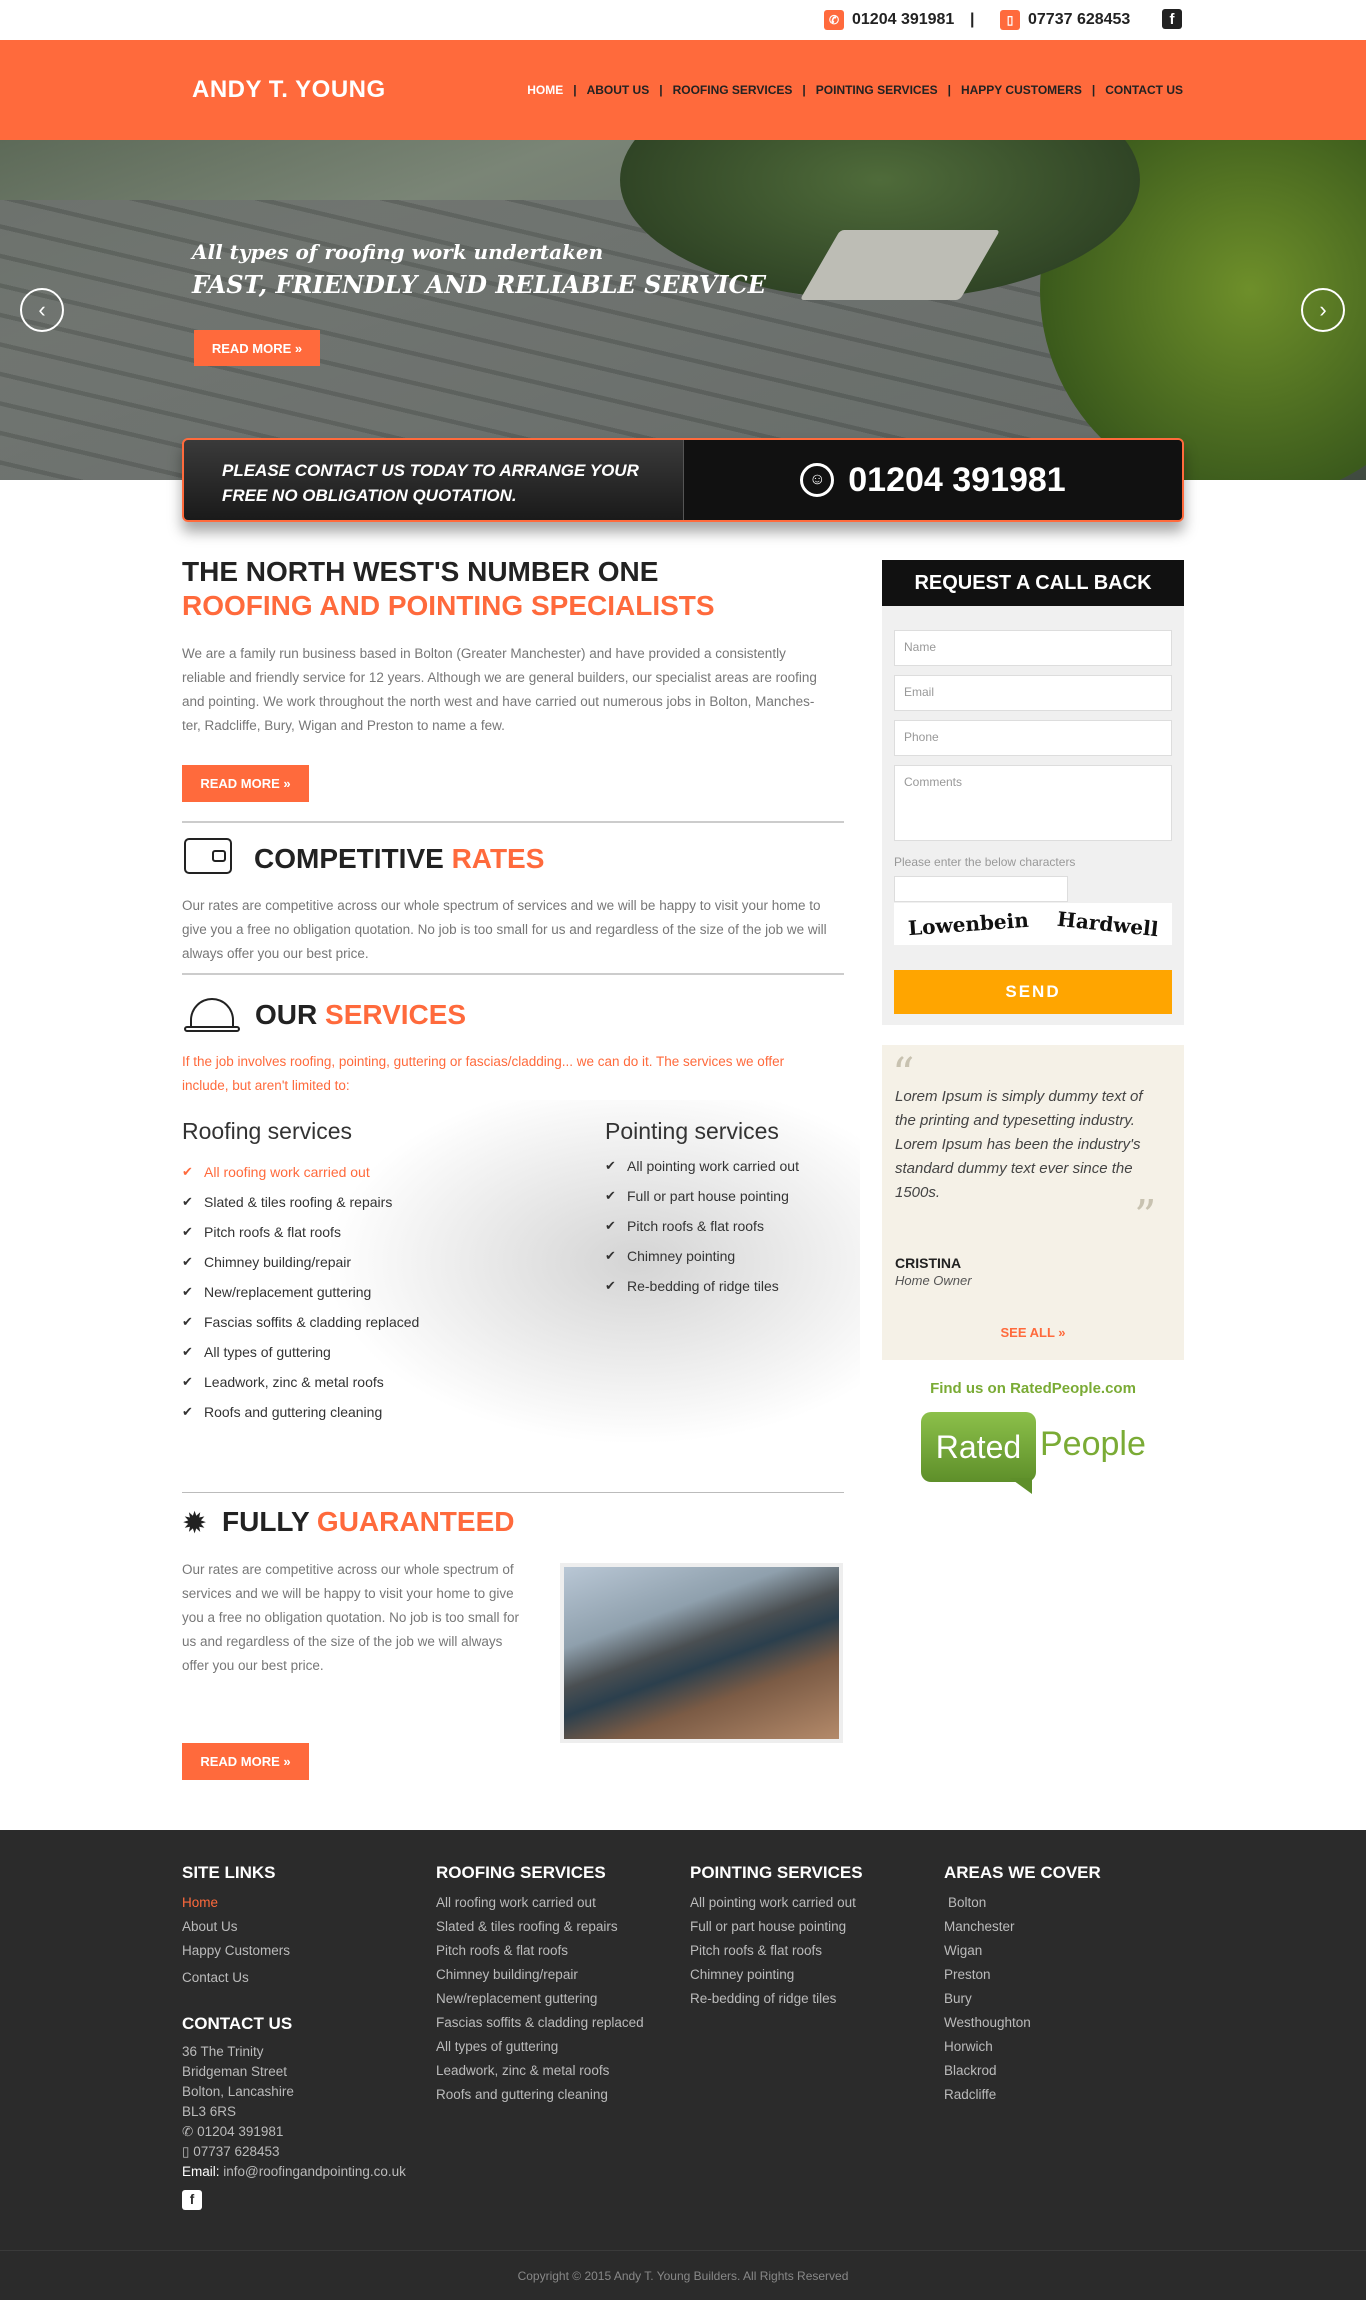 The width and height of the screenshot is (1366, 2300). I want to click on list-item: ✔ All types of guttering, so click(300, 1352).